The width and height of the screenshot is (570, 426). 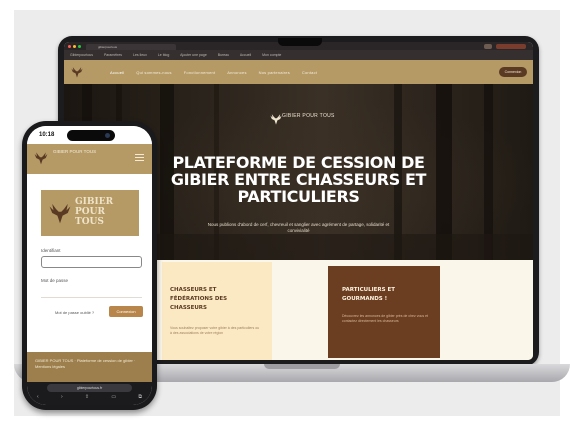 What do you see at coordinates (139, 158) in the screenshot?
I see `hamburger-menu-icon` at bounding box center [139, 158].